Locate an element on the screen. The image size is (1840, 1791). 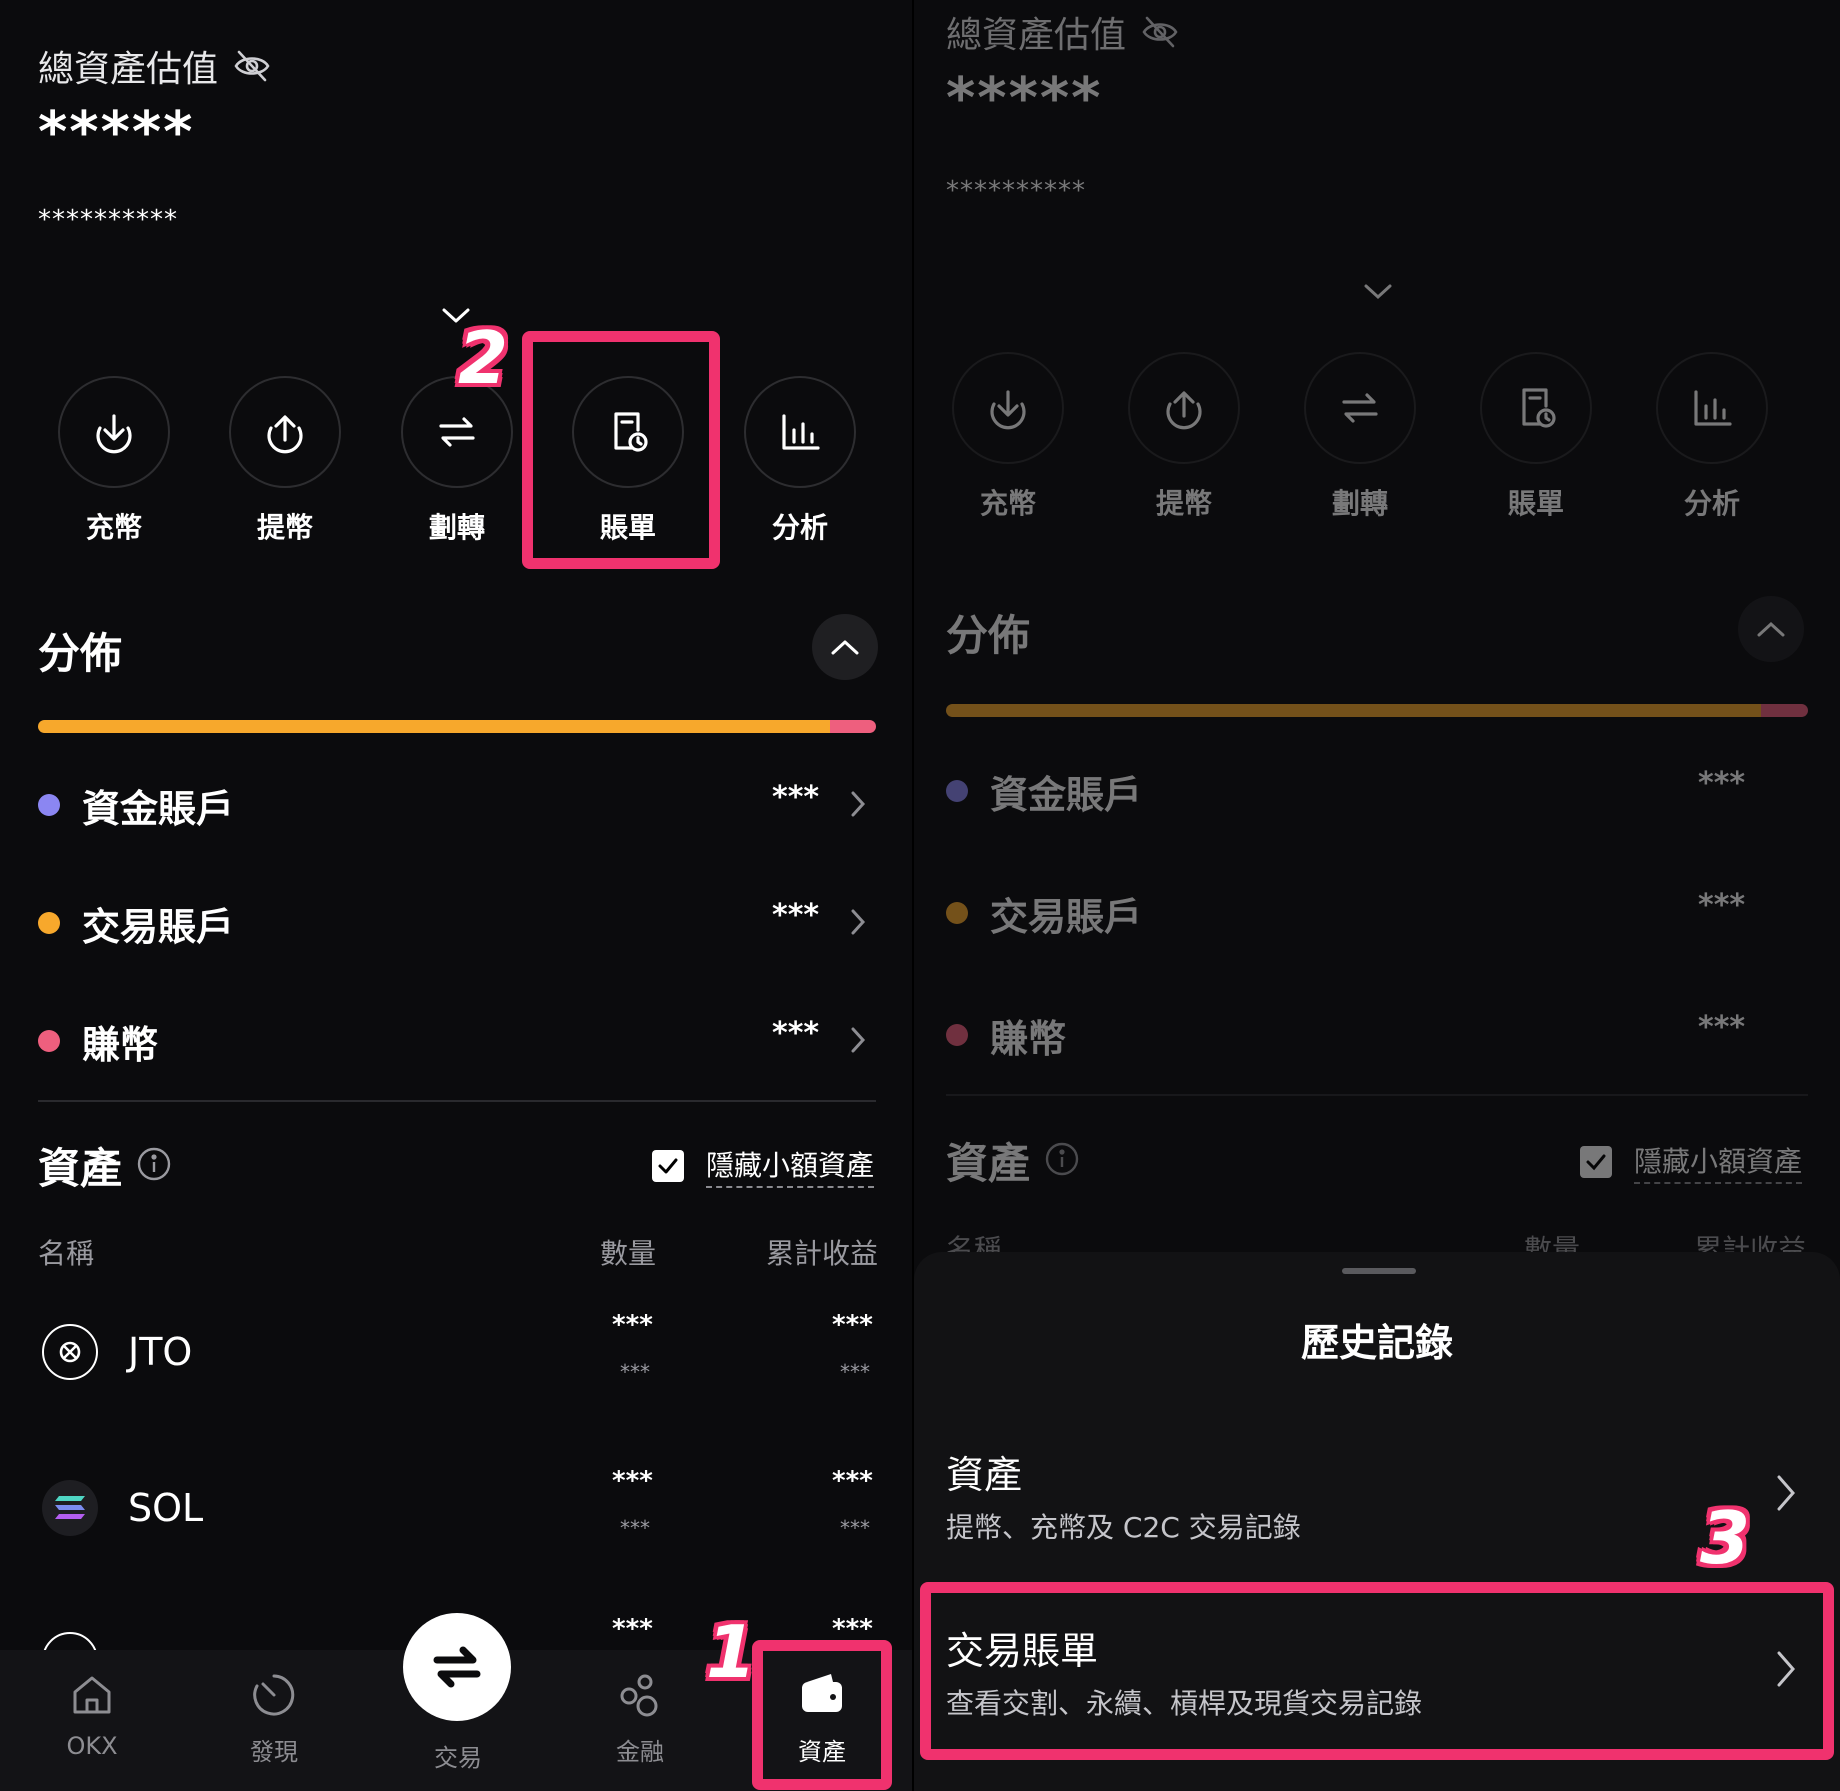
asset-pnl-sub: *** is located at coordinates (855, 1372).